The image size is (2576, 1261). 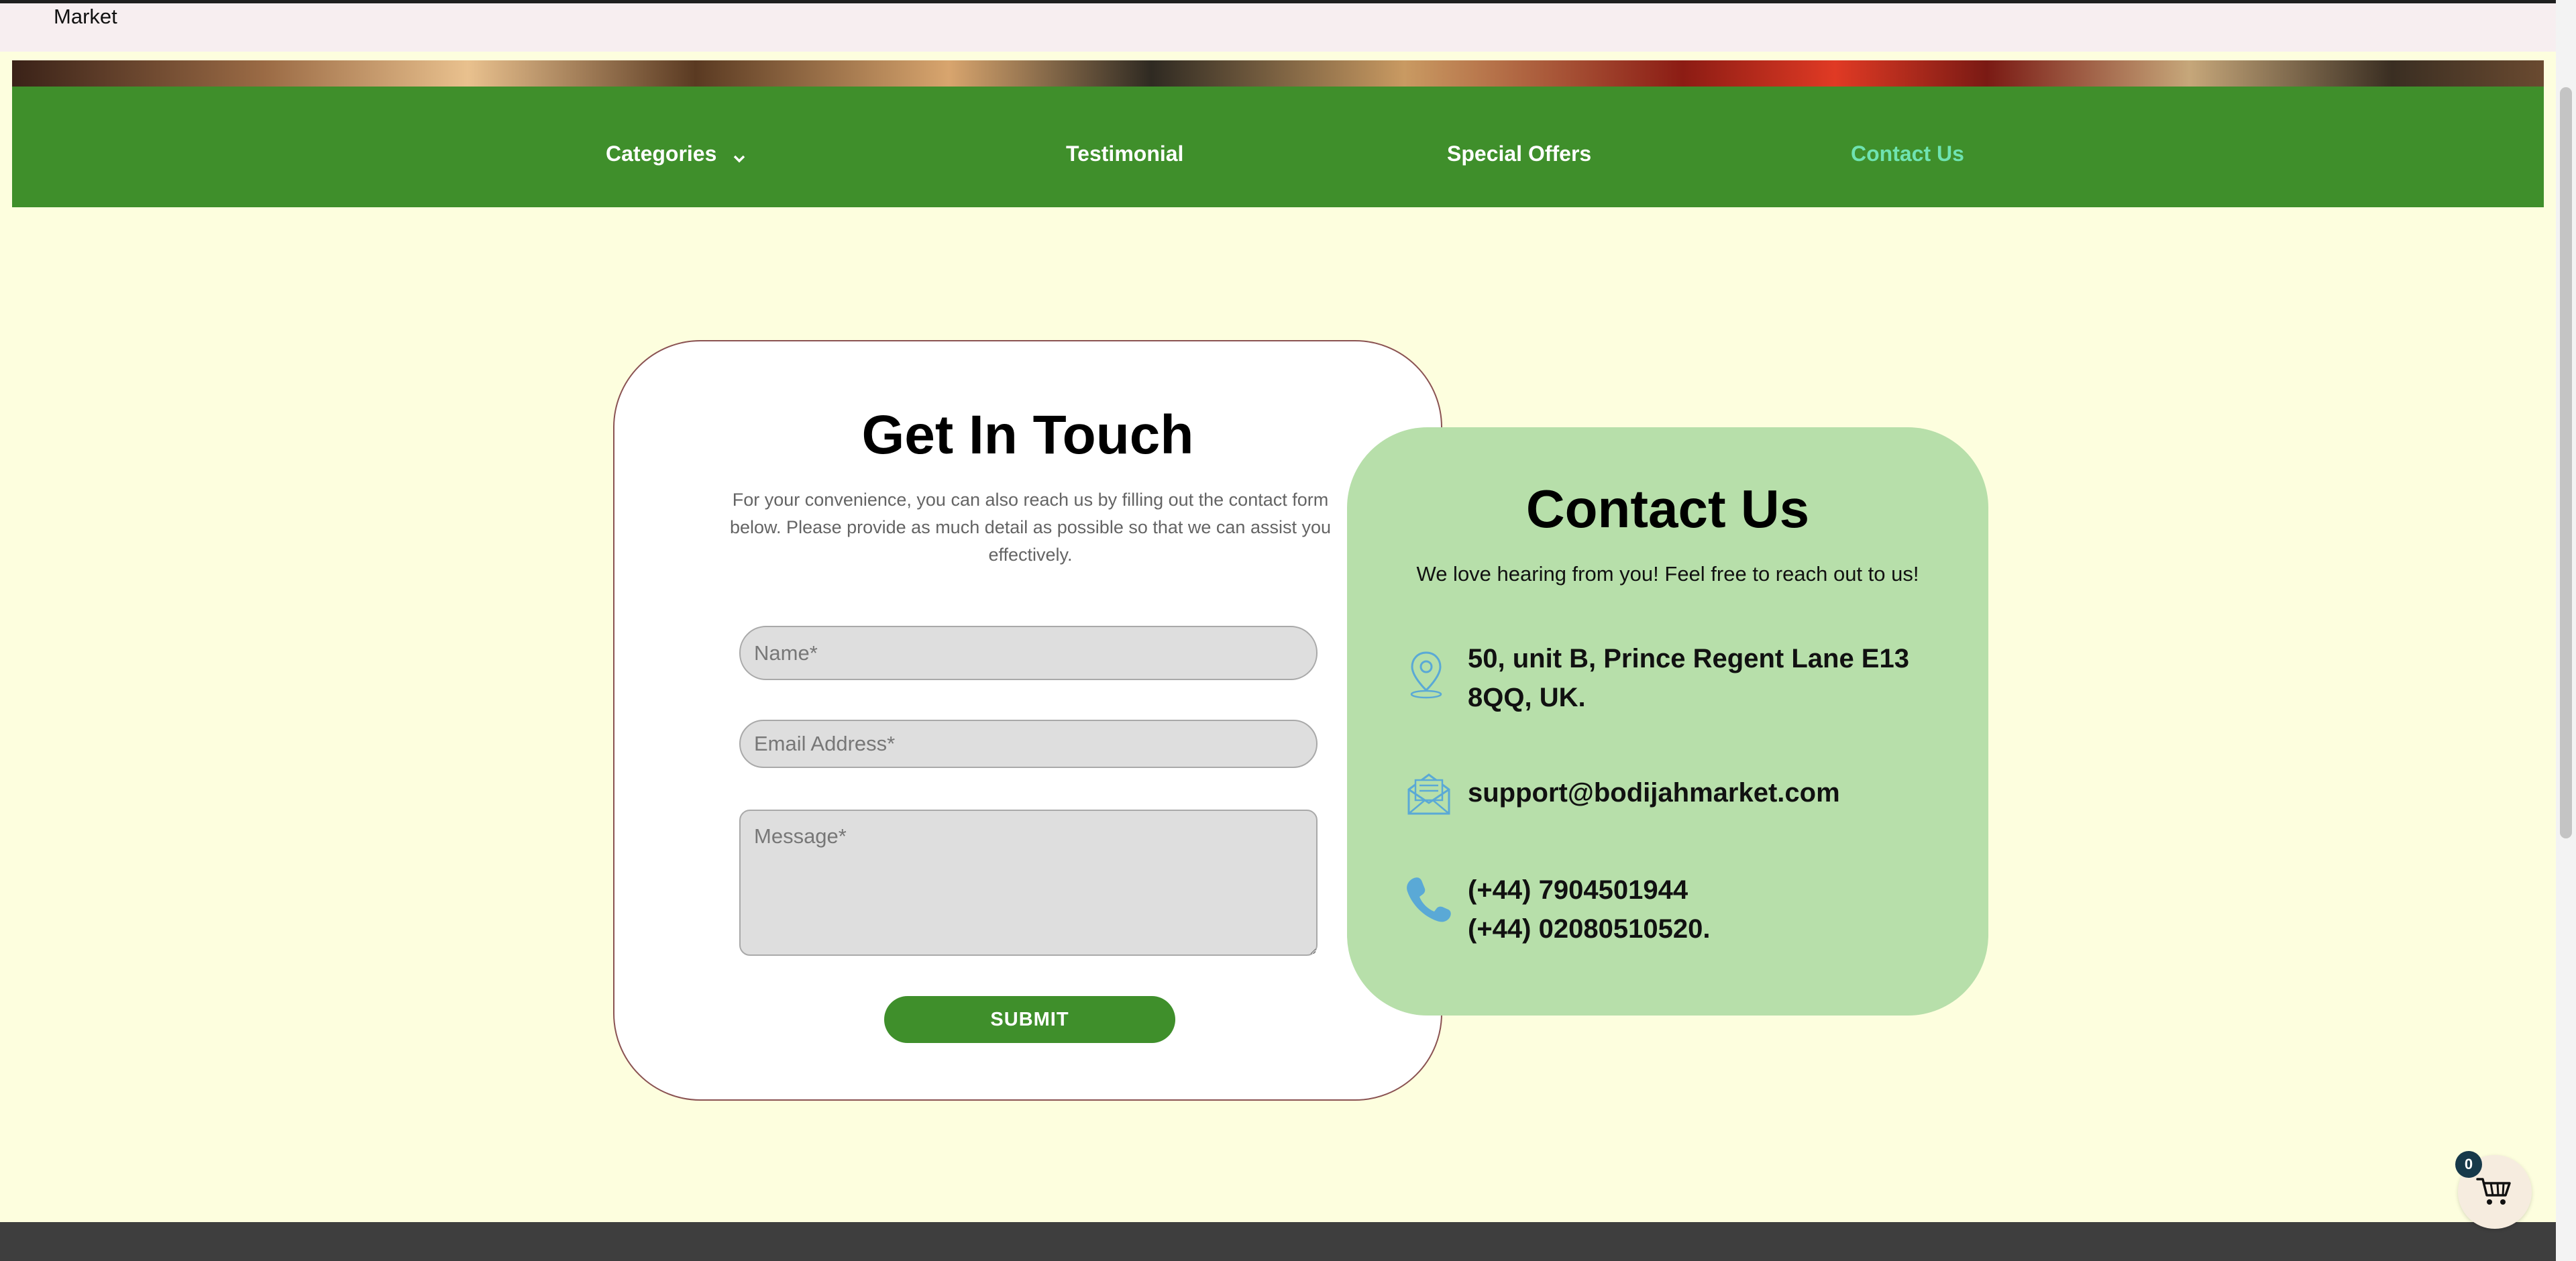 What do you see at coordinates (1907, 154) in the screenshot?
I see `nav-item-label: Contact Us` at bounding box center [1907, 154].